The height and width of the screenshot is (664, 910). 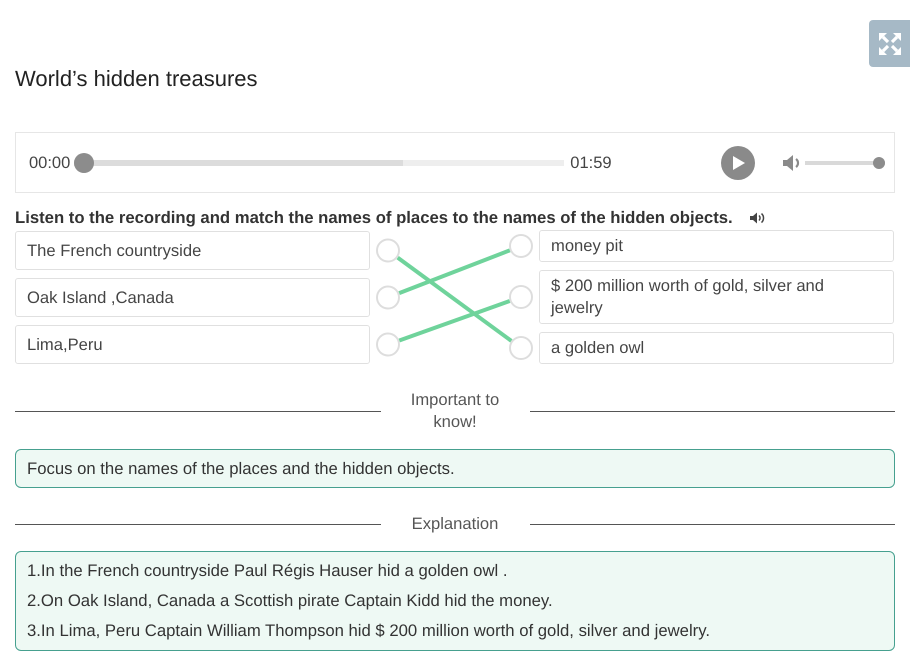 What do you see at coordinates (716, 297) in the screenshot?
I see `object-option: $ 200 million worth of gold, silver and jewelry` at bounding box center [716, 297].